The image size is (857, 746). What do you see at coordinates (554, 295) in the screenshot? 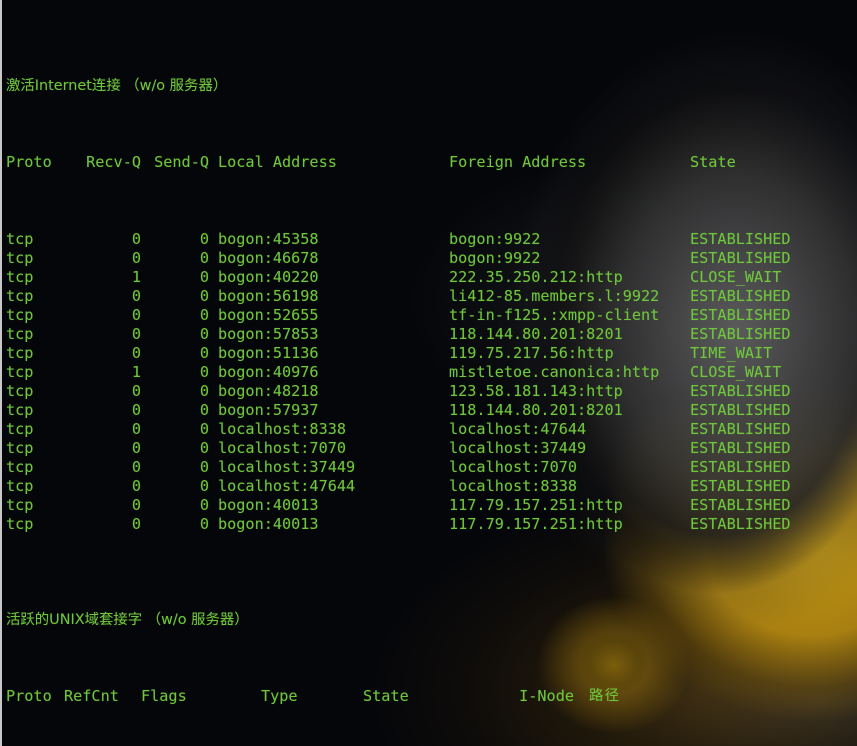
I see `cell-foreign-address: li412-85.members.l:9922` at bounding box center [554, 295].